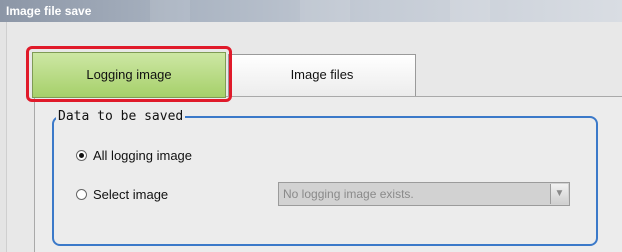 This screenshot has width=622, height=252. What do you see at coordinates (129, 74) in the screenshot?
I see `highlight-frame` at bounding box center [129, 74].